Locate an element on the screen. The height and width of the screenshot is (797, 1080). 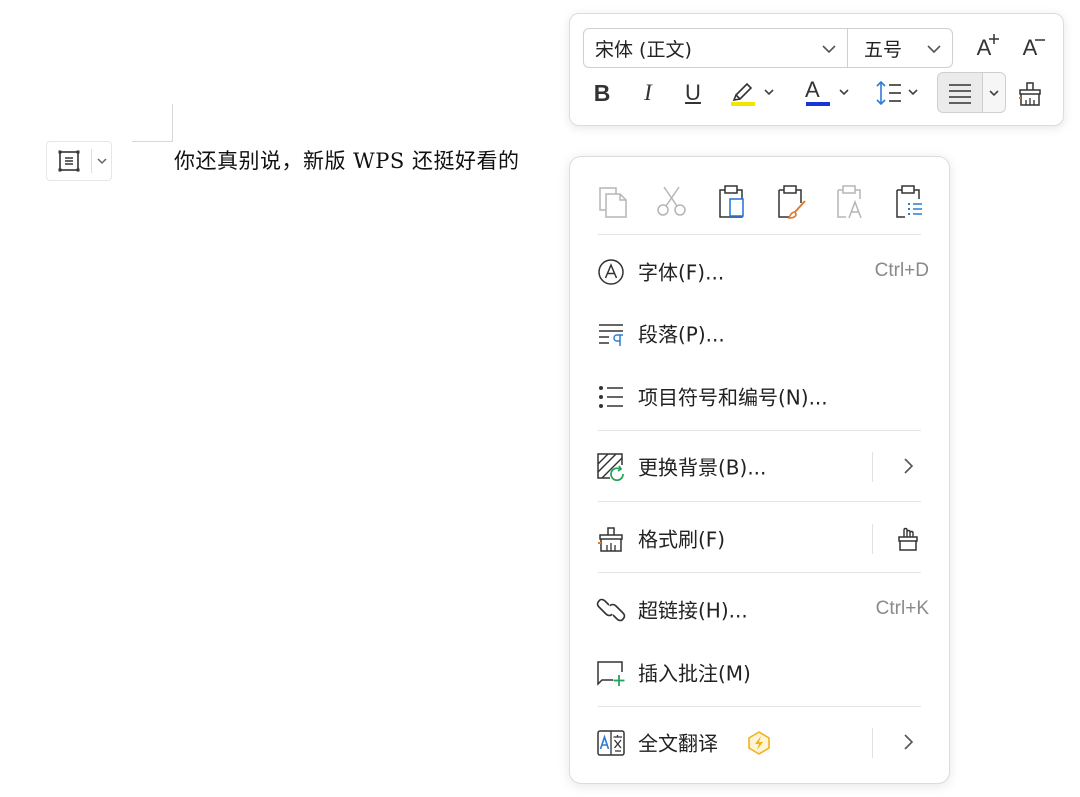
background-icon is located at coordinates (611, 467).